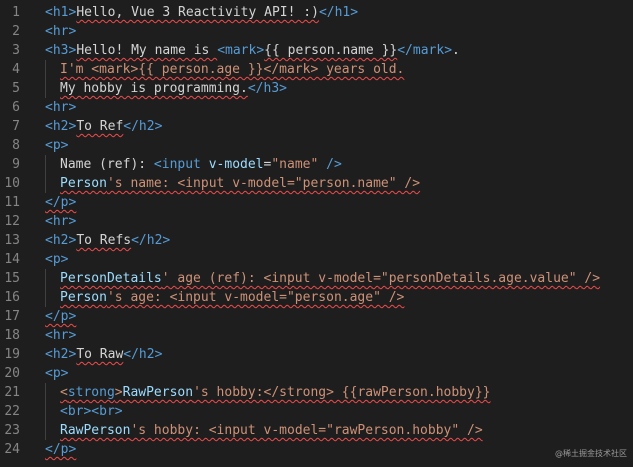 The height and width of the screenshot is (467, 633). What do you see at coordinates (16, 107) in the screenshot?
I see `line-number: 6` at bounding box center [16, 107].